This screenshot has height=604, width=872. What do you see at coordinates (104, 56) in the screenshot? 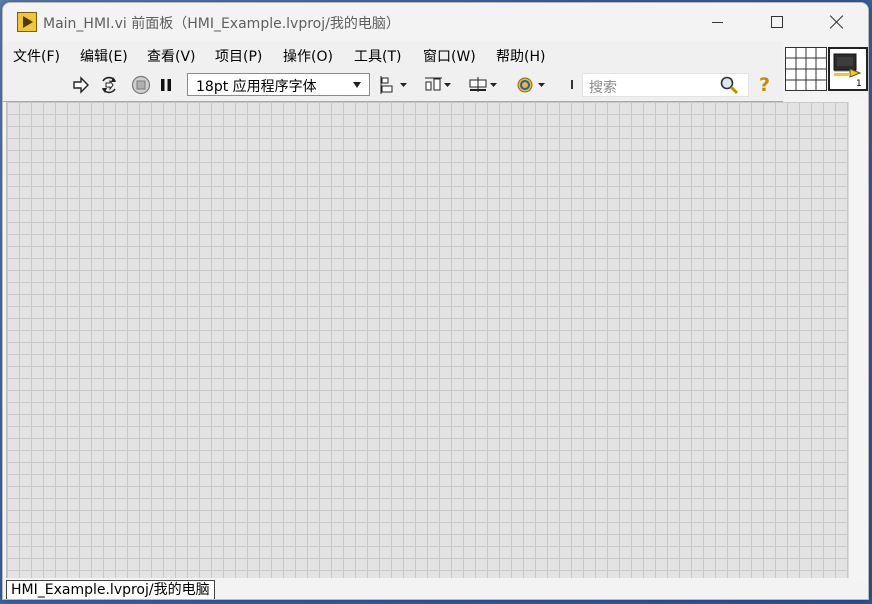
I see `menu-edit: 编辑(E)` at bounding box center [104, 56].